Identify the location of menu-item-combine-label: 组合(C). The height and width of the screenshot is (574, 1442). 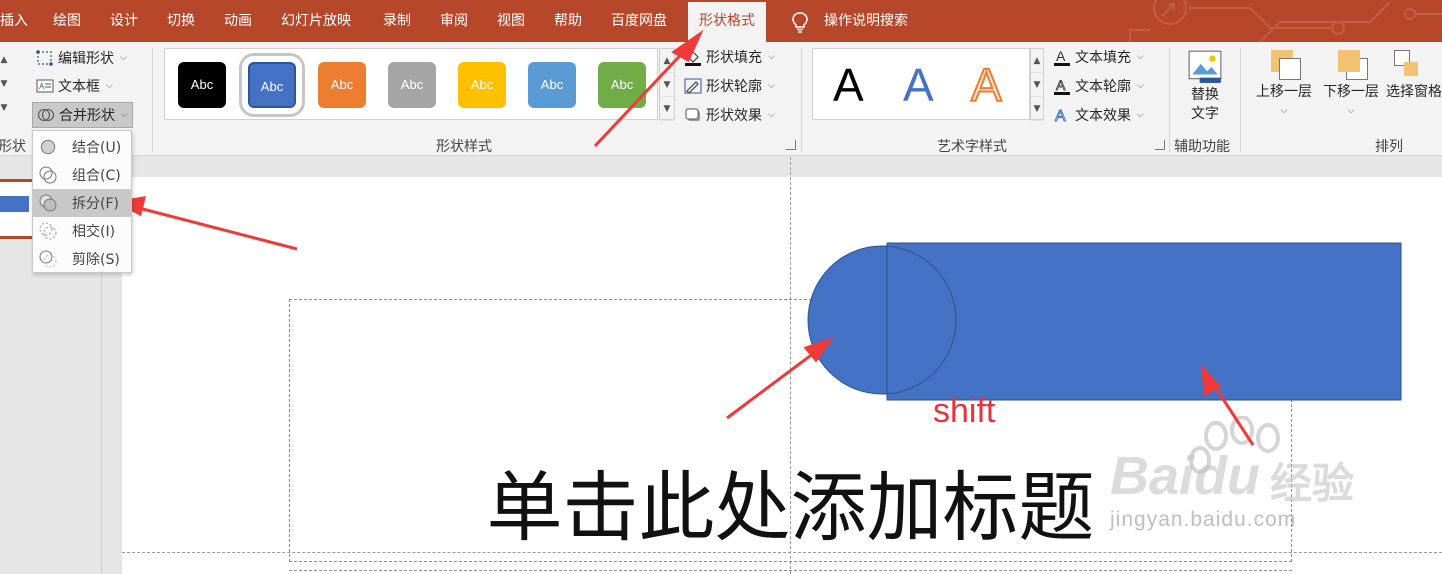
(96, 176).